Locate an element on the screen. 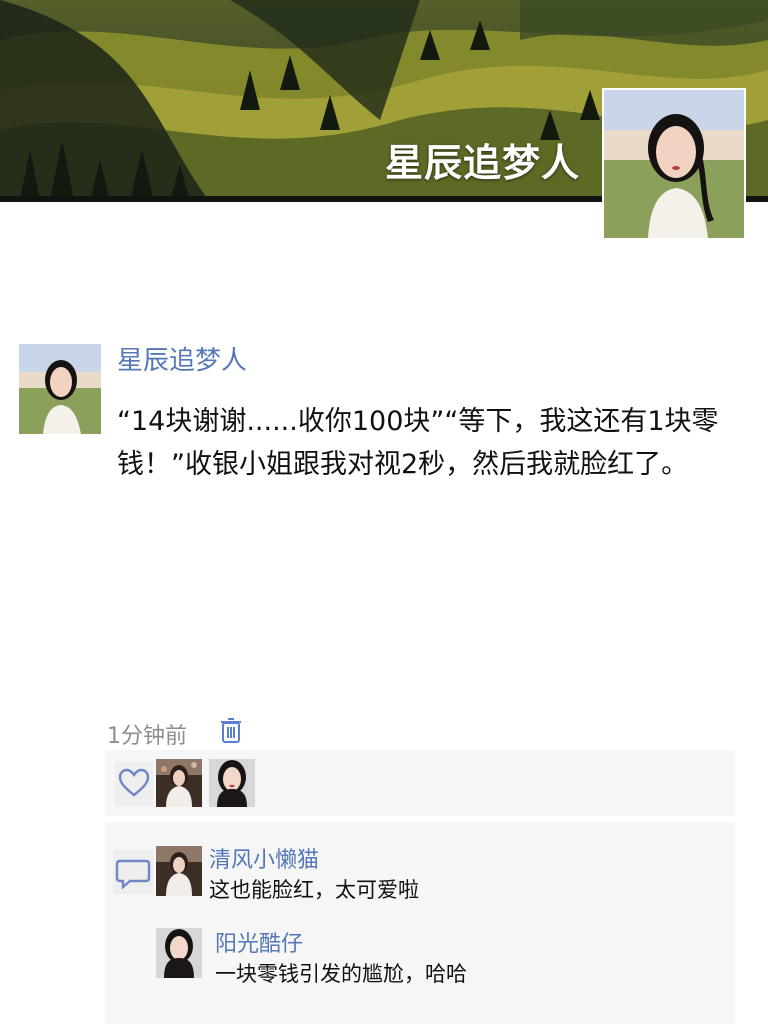 This screenshot has width=768, height=1024. trash-icon is located at coordinates (231, 730).